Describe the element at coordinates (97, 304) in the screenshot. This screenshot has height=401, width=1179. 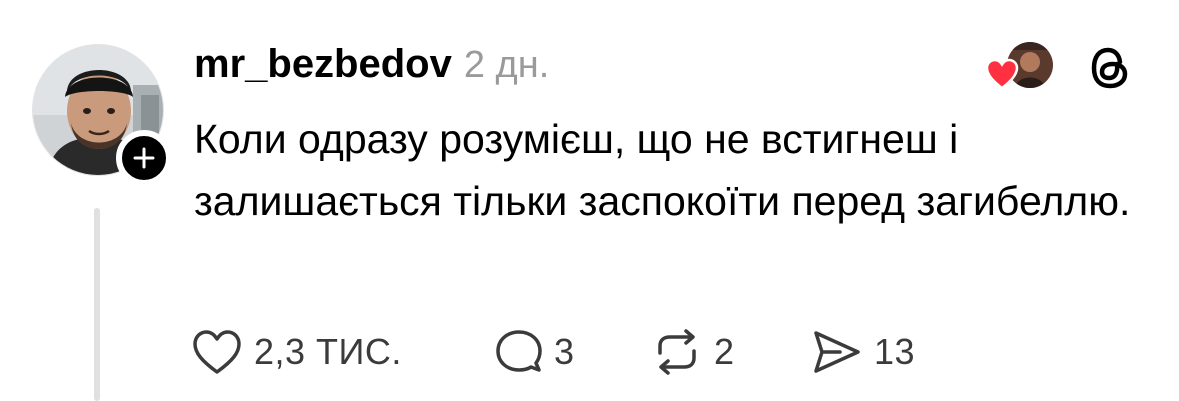
I see `thread-connector-line` at that location.